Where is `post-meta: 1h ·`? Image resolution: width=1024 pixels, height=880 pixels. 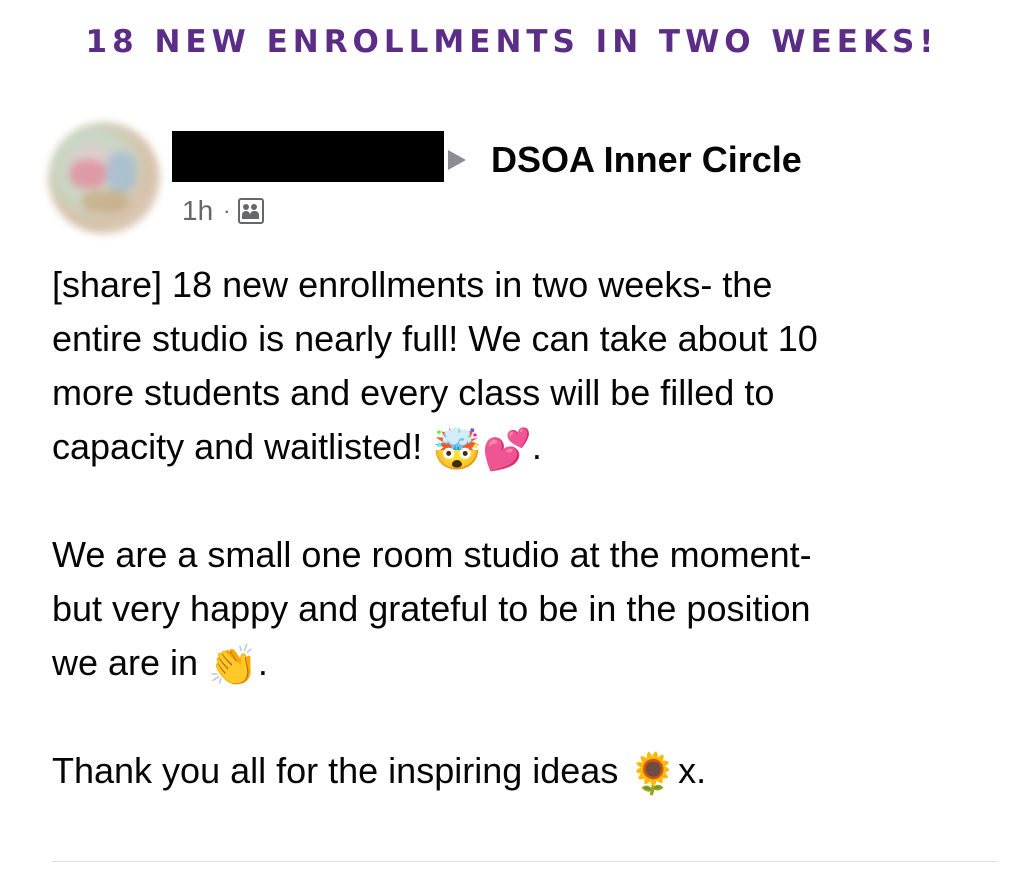 post-meta: 1h · is located at coordinates (223, 211).